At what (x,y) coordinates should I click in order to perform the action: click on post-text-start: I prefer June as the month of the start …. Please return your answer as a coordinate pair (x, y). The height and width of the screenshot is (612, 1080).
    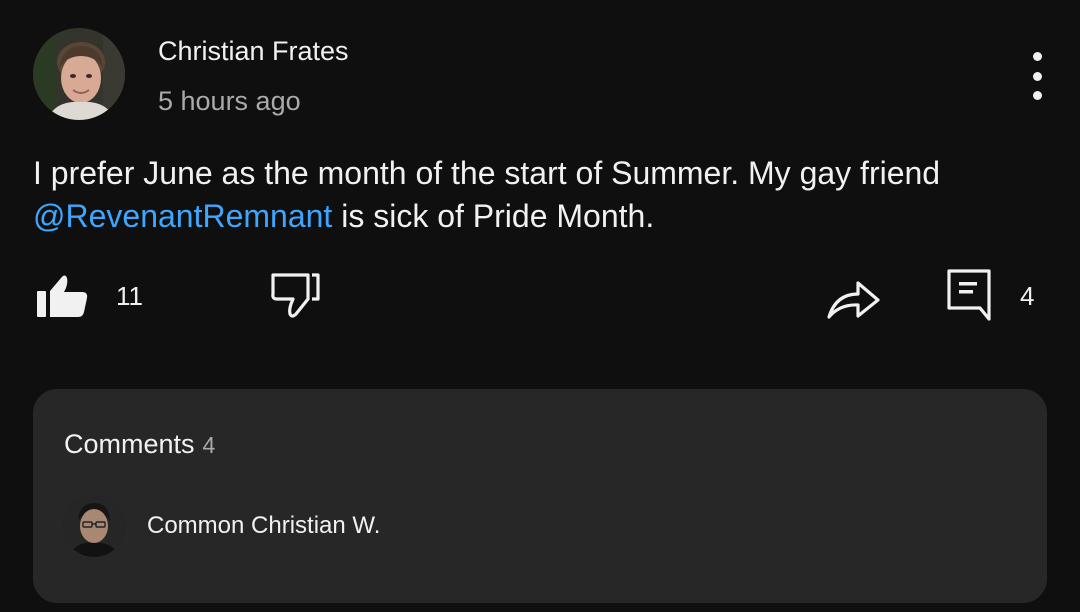
    Looking at the image, I should click on (487, 173).